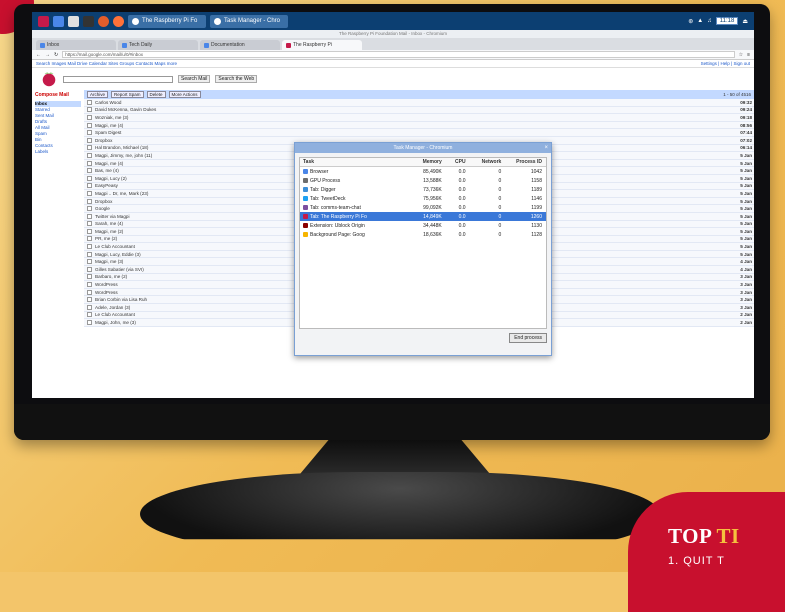  Describe the element at coordinates (167, 21) in the screenshot. I see `taskbar-task-browser: The Raspberry Pi Fo` at that location.